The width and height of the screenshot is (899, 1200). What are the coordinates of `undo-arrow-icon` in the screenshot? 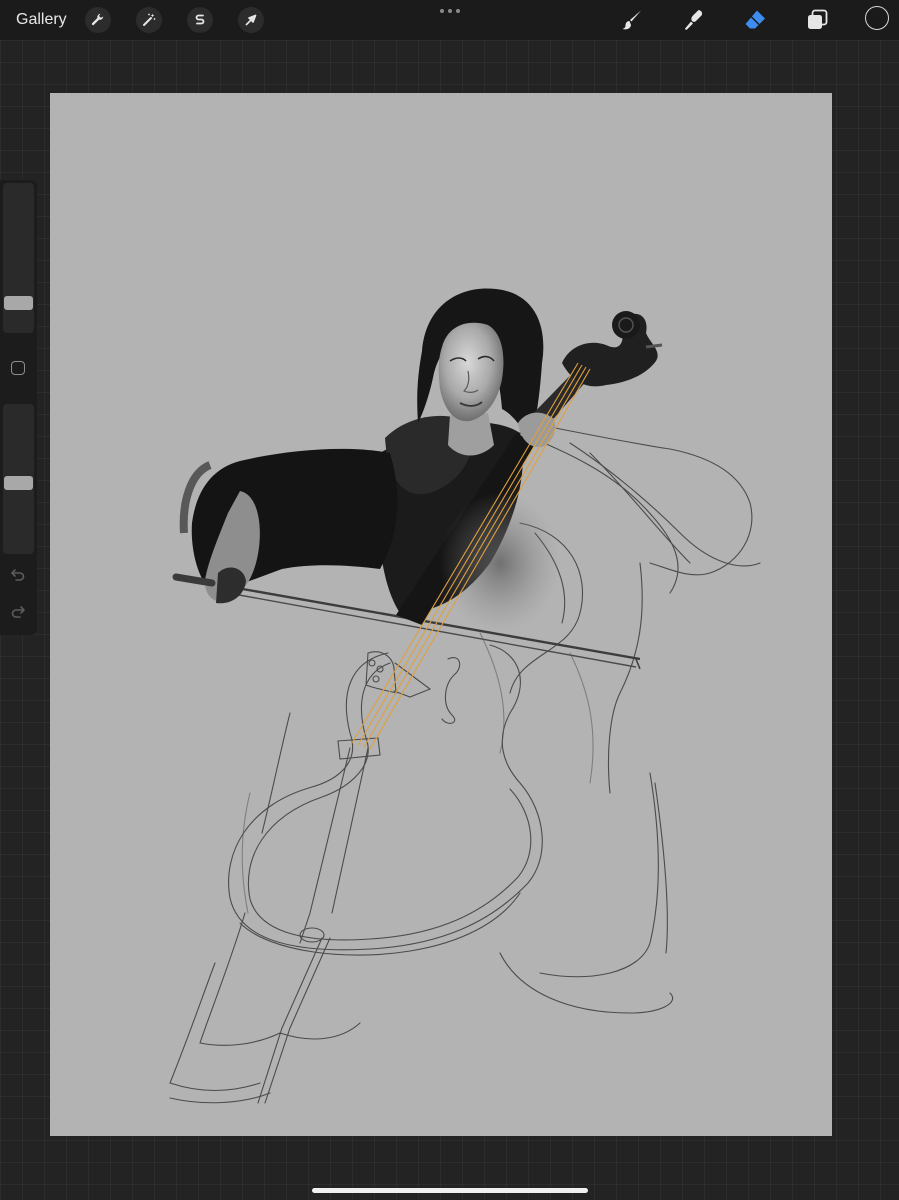 It's located at (18, 575).